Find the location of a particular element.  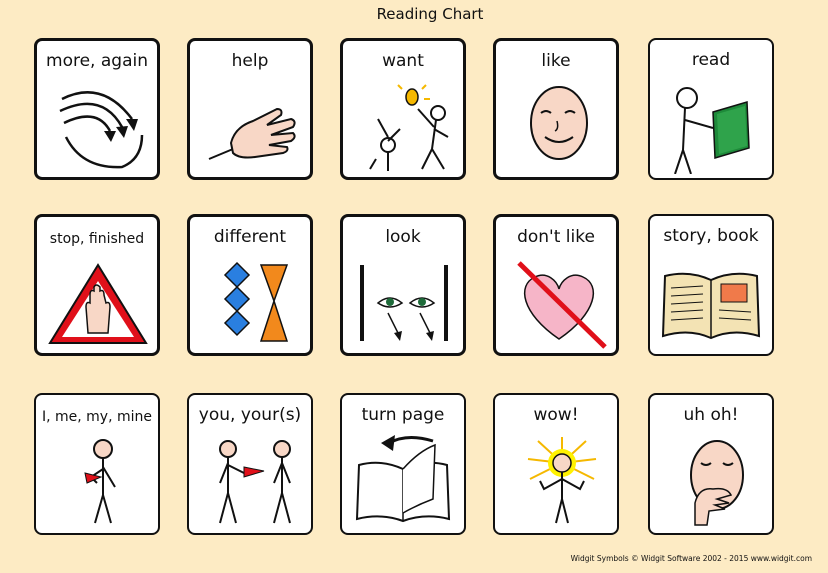

help-hand-icon is located at coordinates (252, 133).